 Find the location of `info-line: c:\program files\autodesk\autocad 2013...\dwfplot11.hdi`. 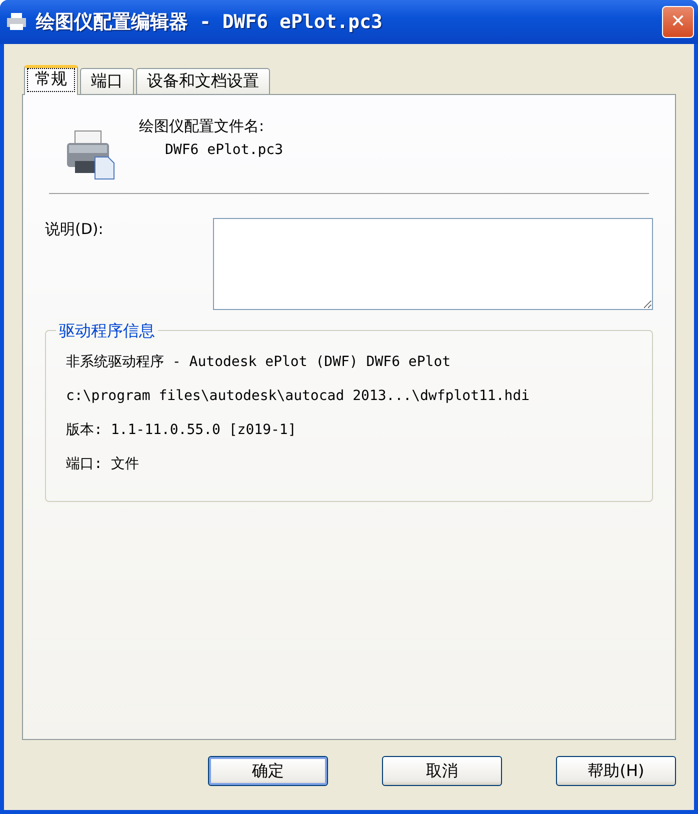

info-line: c:\program files\autodesk\autocad 2013...\dwfplot11.hdi is located at coordinates (298, 396).